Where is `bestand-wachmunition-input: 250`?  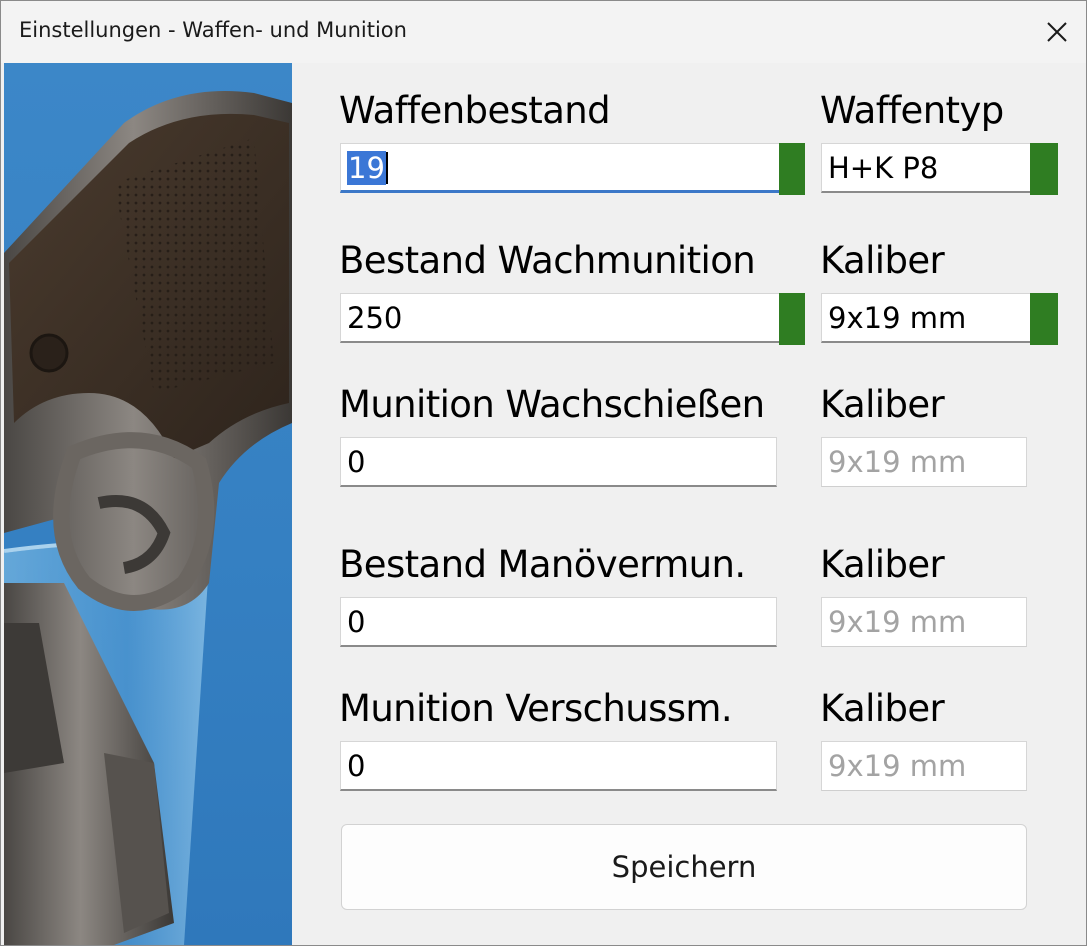
bestand-wachmunition-input: 250 is located at coordinates (560, 318).